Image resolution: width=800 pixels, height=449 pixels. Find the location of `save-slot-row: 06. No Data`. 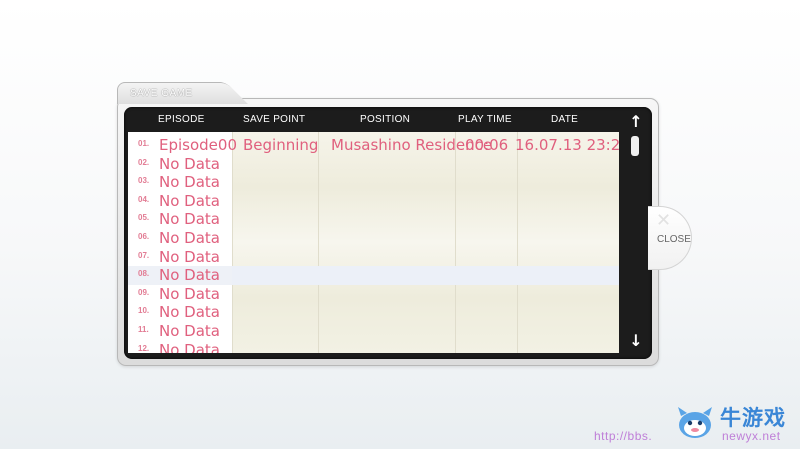

save-slot-row: 06. No Data is located at coordinates (373, 238).